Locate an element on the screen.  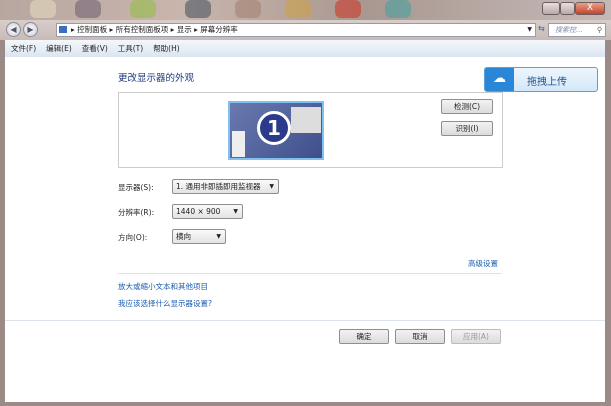
crumb: 显示 is located at coordinates (184, 29).